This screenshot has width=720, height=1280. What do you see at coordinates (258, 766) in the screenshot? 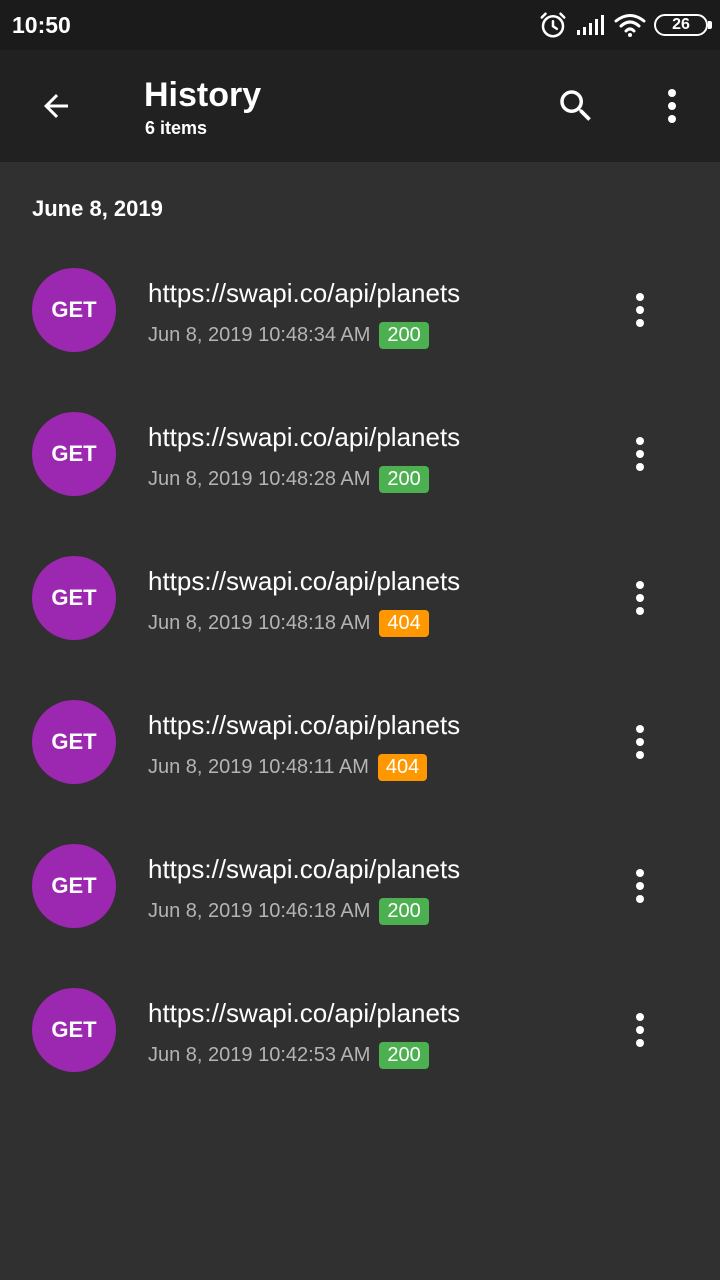
I see `request-time: Jun 8, 2019 10:48:11 AM` at bounding box center [258, 766].